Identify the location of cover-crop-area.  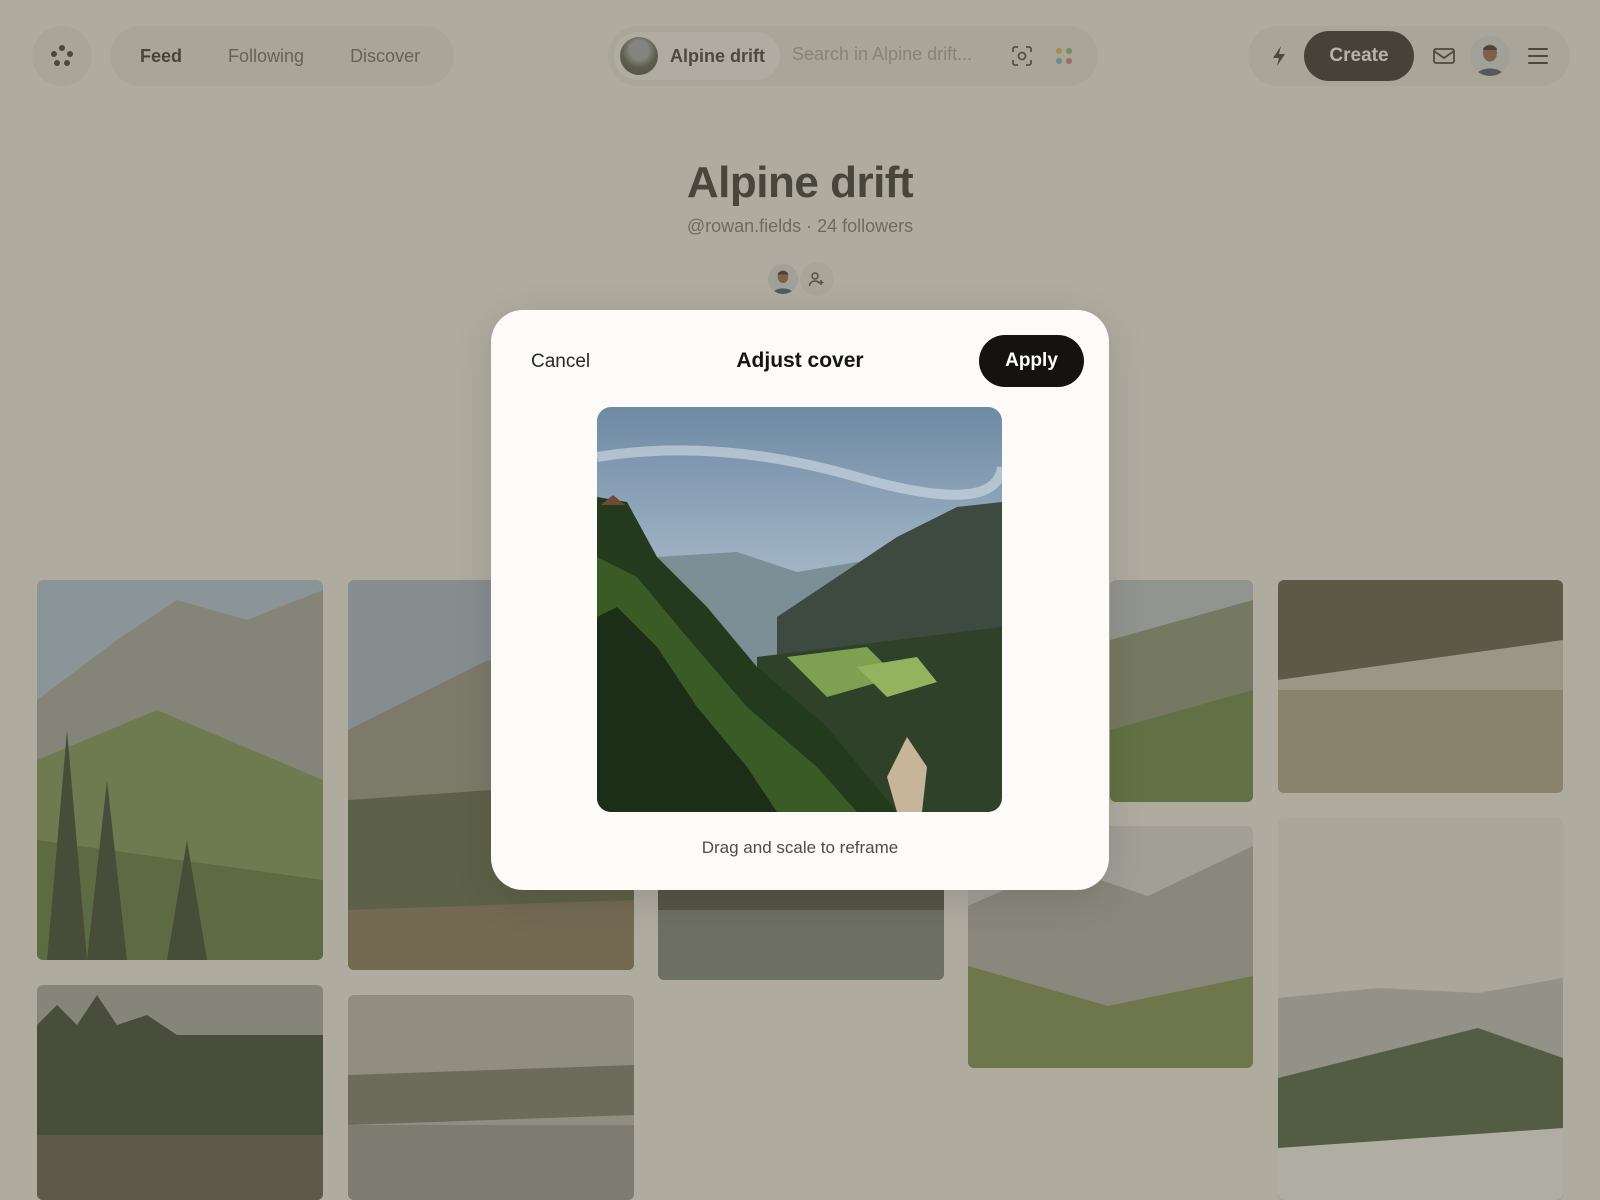
(799, 609).